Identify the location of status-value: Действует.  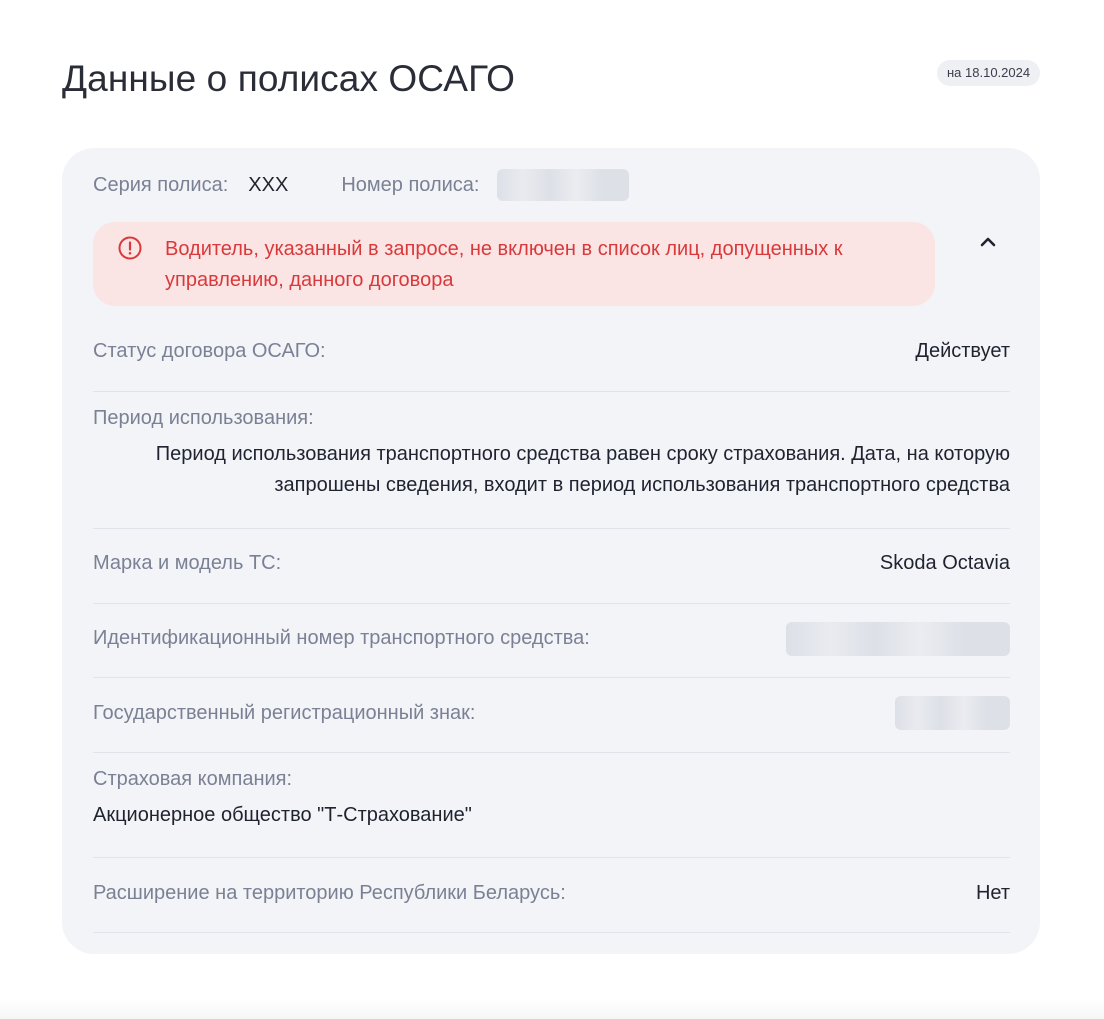
(962, 351).